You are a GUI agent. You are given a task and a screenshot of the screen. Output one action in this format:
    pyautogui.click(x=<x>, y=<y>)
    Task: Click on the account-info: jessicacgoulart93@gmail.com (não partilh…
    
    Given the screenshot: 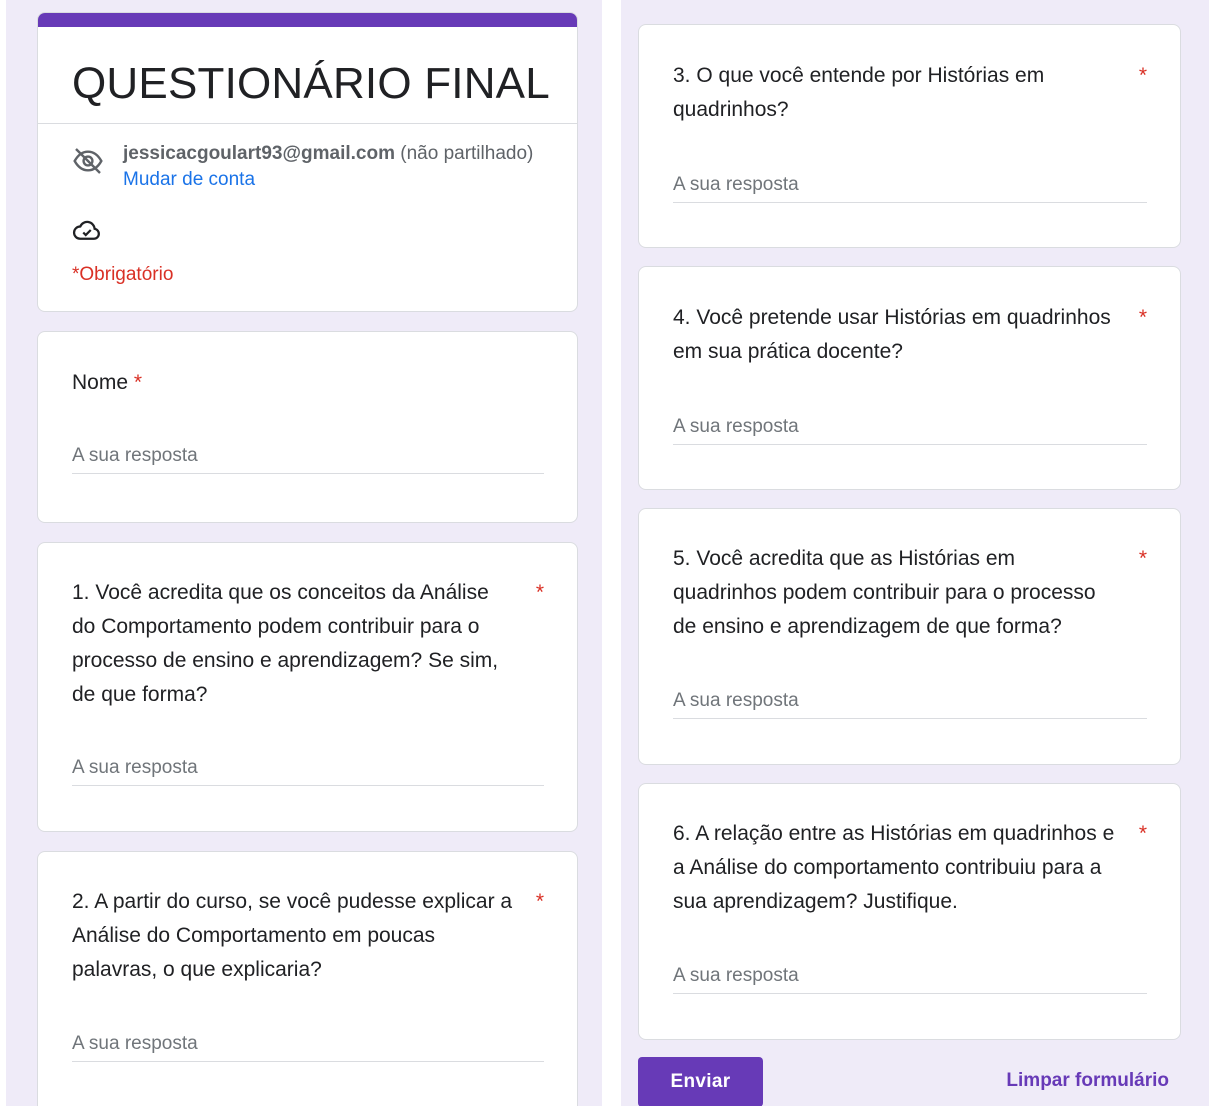 What is the action you would take?
    pyautogui.click(x=328, y=154)
    